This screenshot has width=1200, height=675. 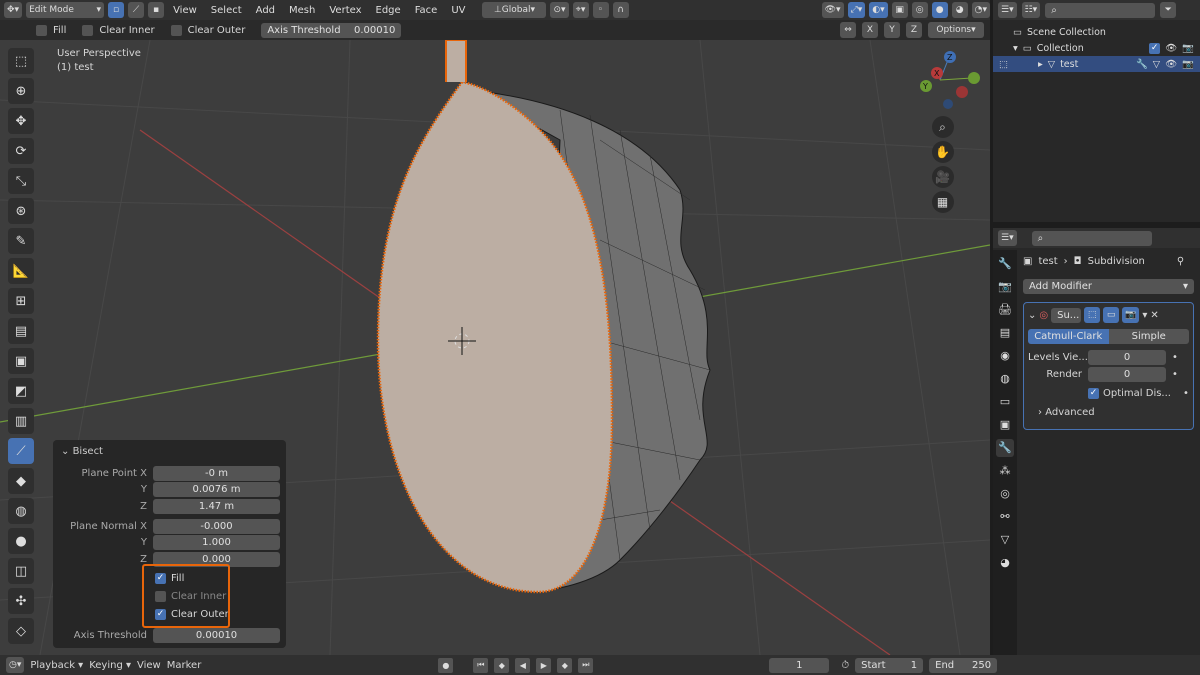 I want to click on bisect-panel-title: ⌄ Bisect, so click(x=171, y=451).